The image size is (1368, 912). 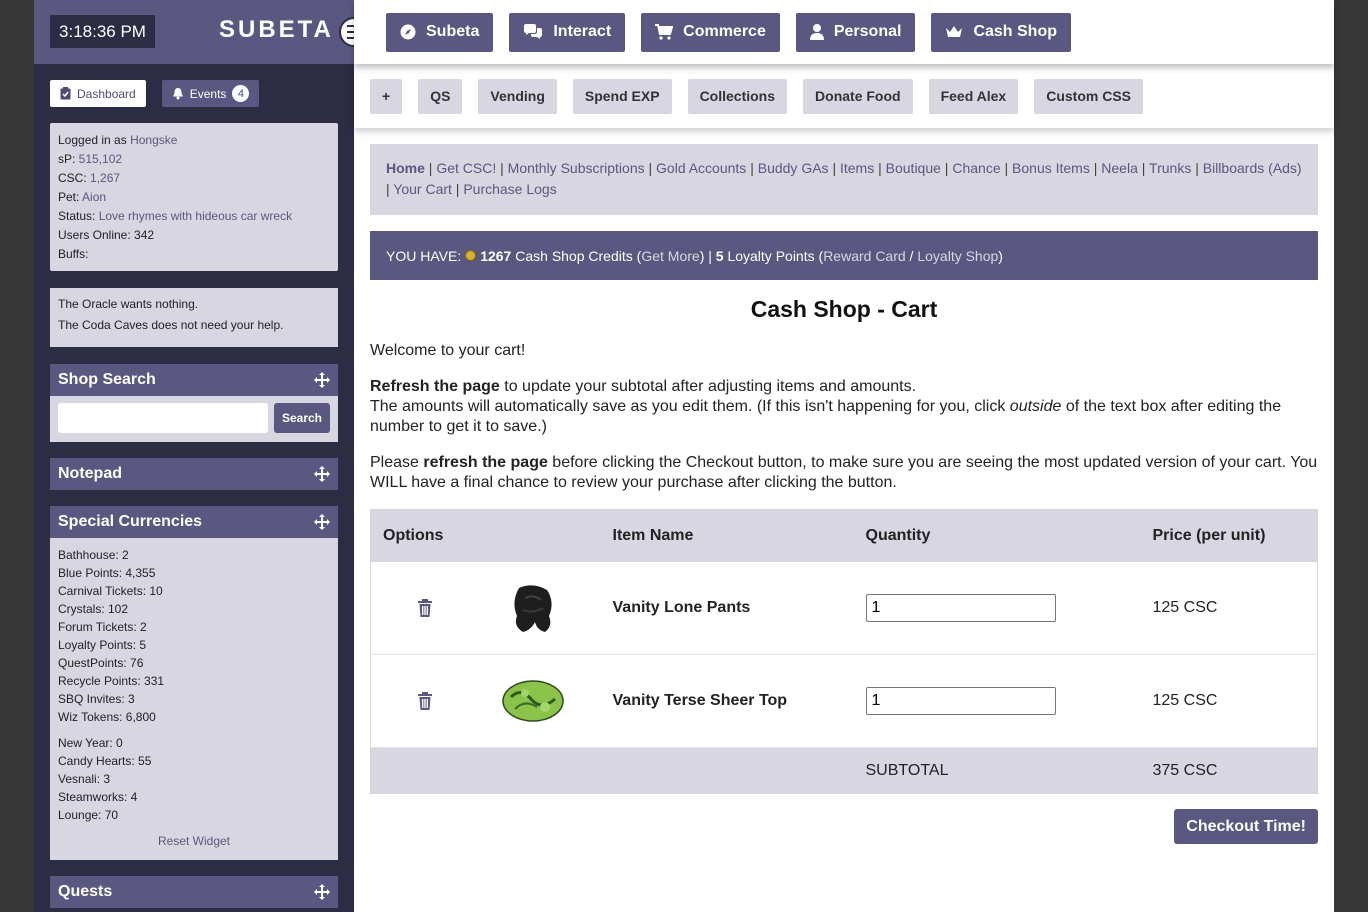 I want to click on username-link: Hongske, so click(x=153, y=140).